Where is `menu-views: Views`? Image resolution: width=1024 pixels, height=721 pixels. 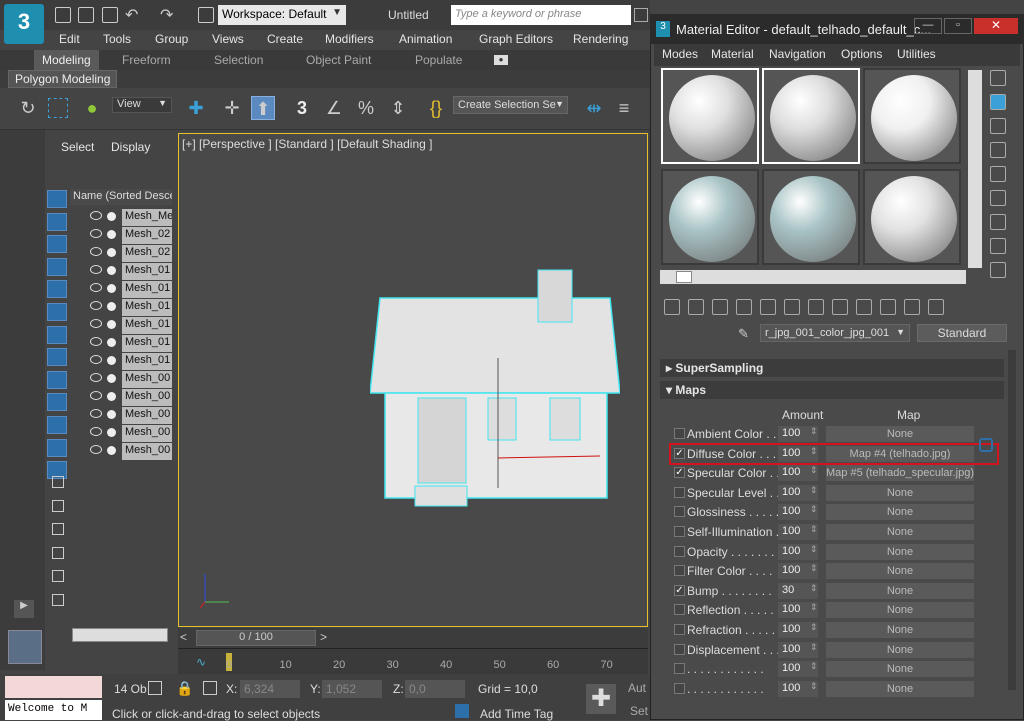
menu-views: Views is located at coordinates (228, 39).